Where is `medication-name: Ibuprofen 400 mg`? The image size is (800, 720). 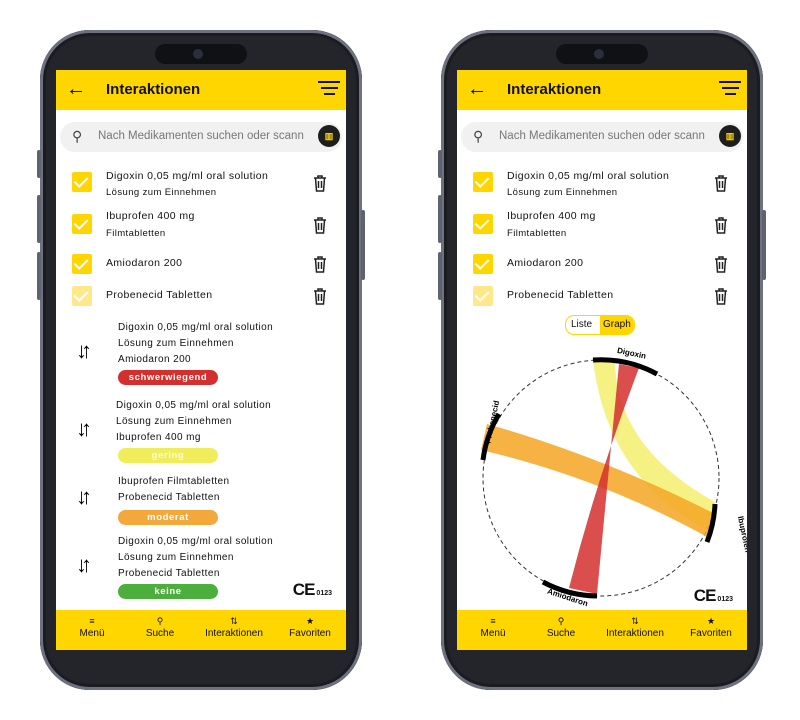
medication-name: Ibuprofen 400 mg is located at coordinates (150, 216).